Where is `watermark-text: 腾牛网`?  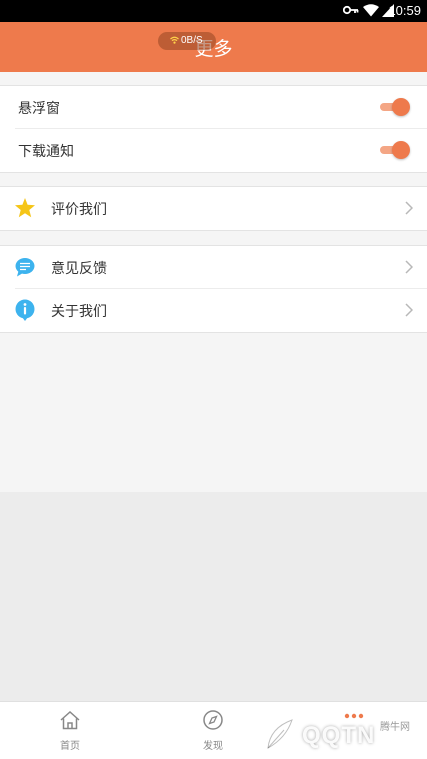 watermark-text: 腾牛网 is located at coordinates (395, 727).